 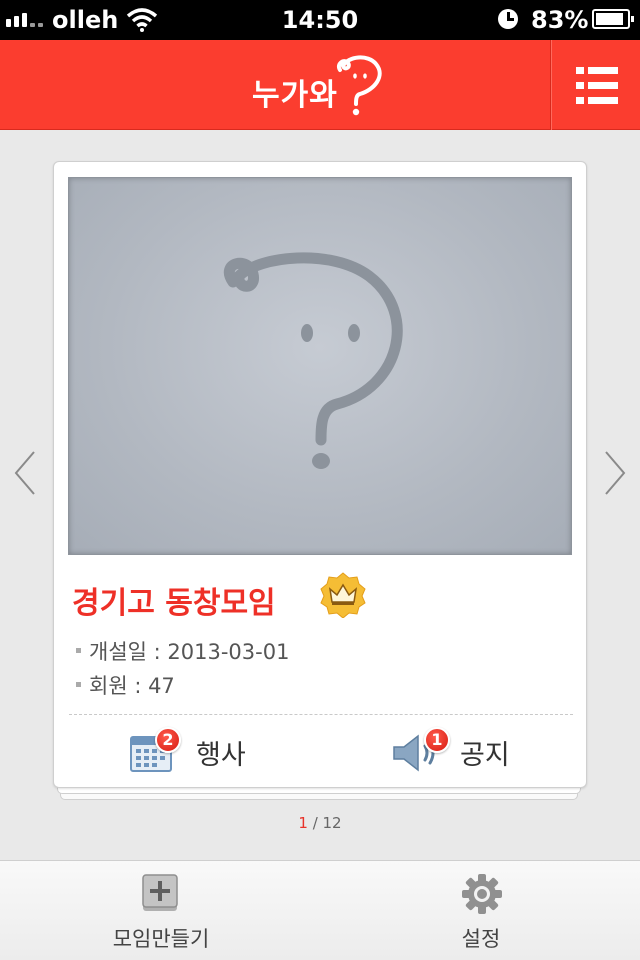 What do you see at coordinates (595, 85) in the screenshot?
I see `menu-button` at bounding box center [595, 85].